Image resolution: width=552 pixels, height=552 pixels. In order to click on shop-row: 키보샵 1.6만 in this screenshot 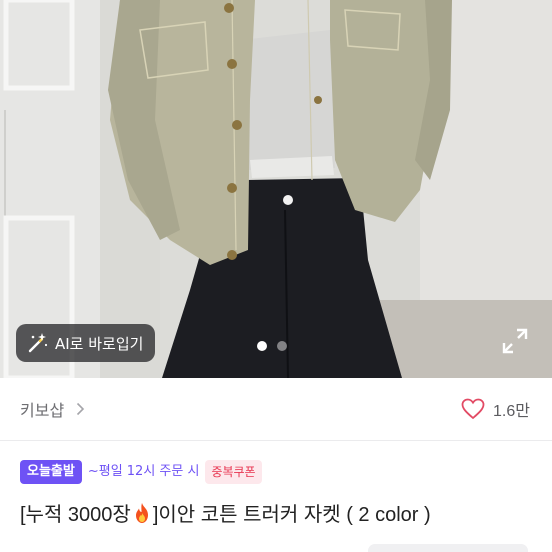, I will do `click(276, 409)`.